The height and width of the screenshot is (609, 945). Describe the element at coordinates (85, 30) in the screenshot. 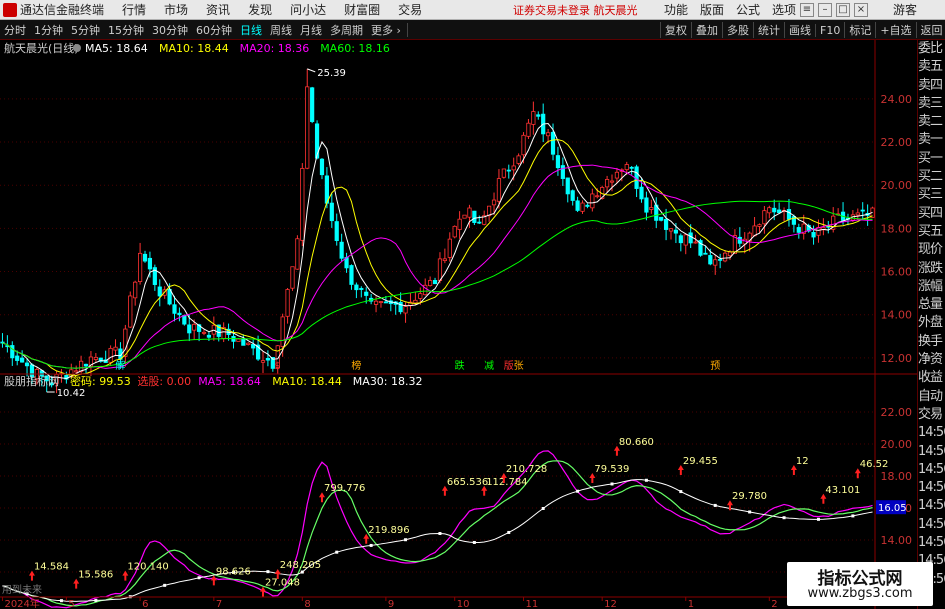

I see `period-5min: 5分钟` at that location.